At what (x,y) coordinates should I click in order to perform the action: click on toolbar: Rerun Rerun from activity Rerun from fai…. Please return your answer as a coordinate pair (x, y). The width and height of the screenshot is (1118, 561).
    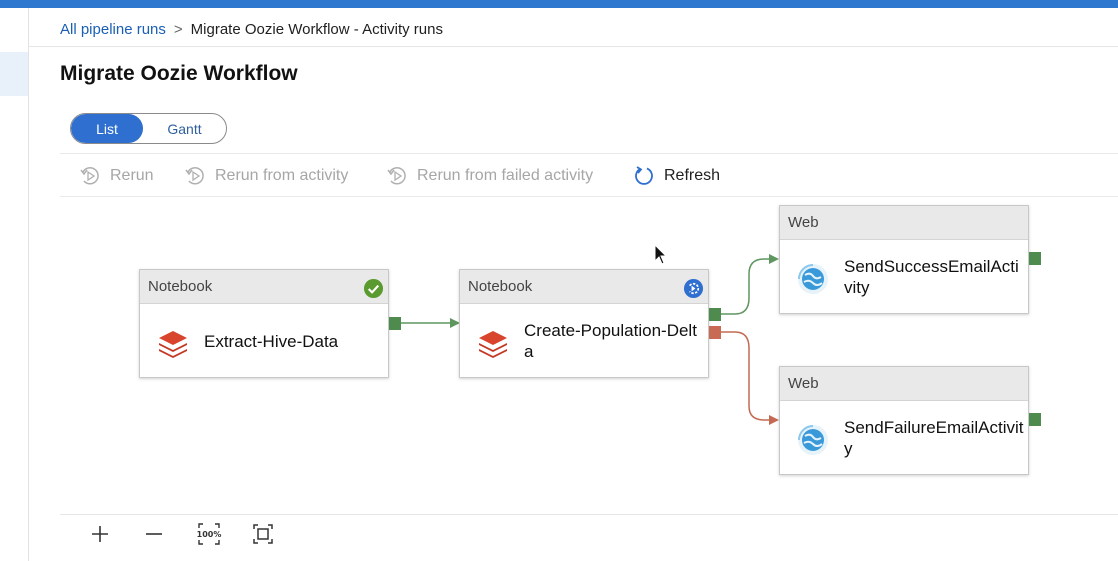
    Looking at the image, I should click on (589, 175).